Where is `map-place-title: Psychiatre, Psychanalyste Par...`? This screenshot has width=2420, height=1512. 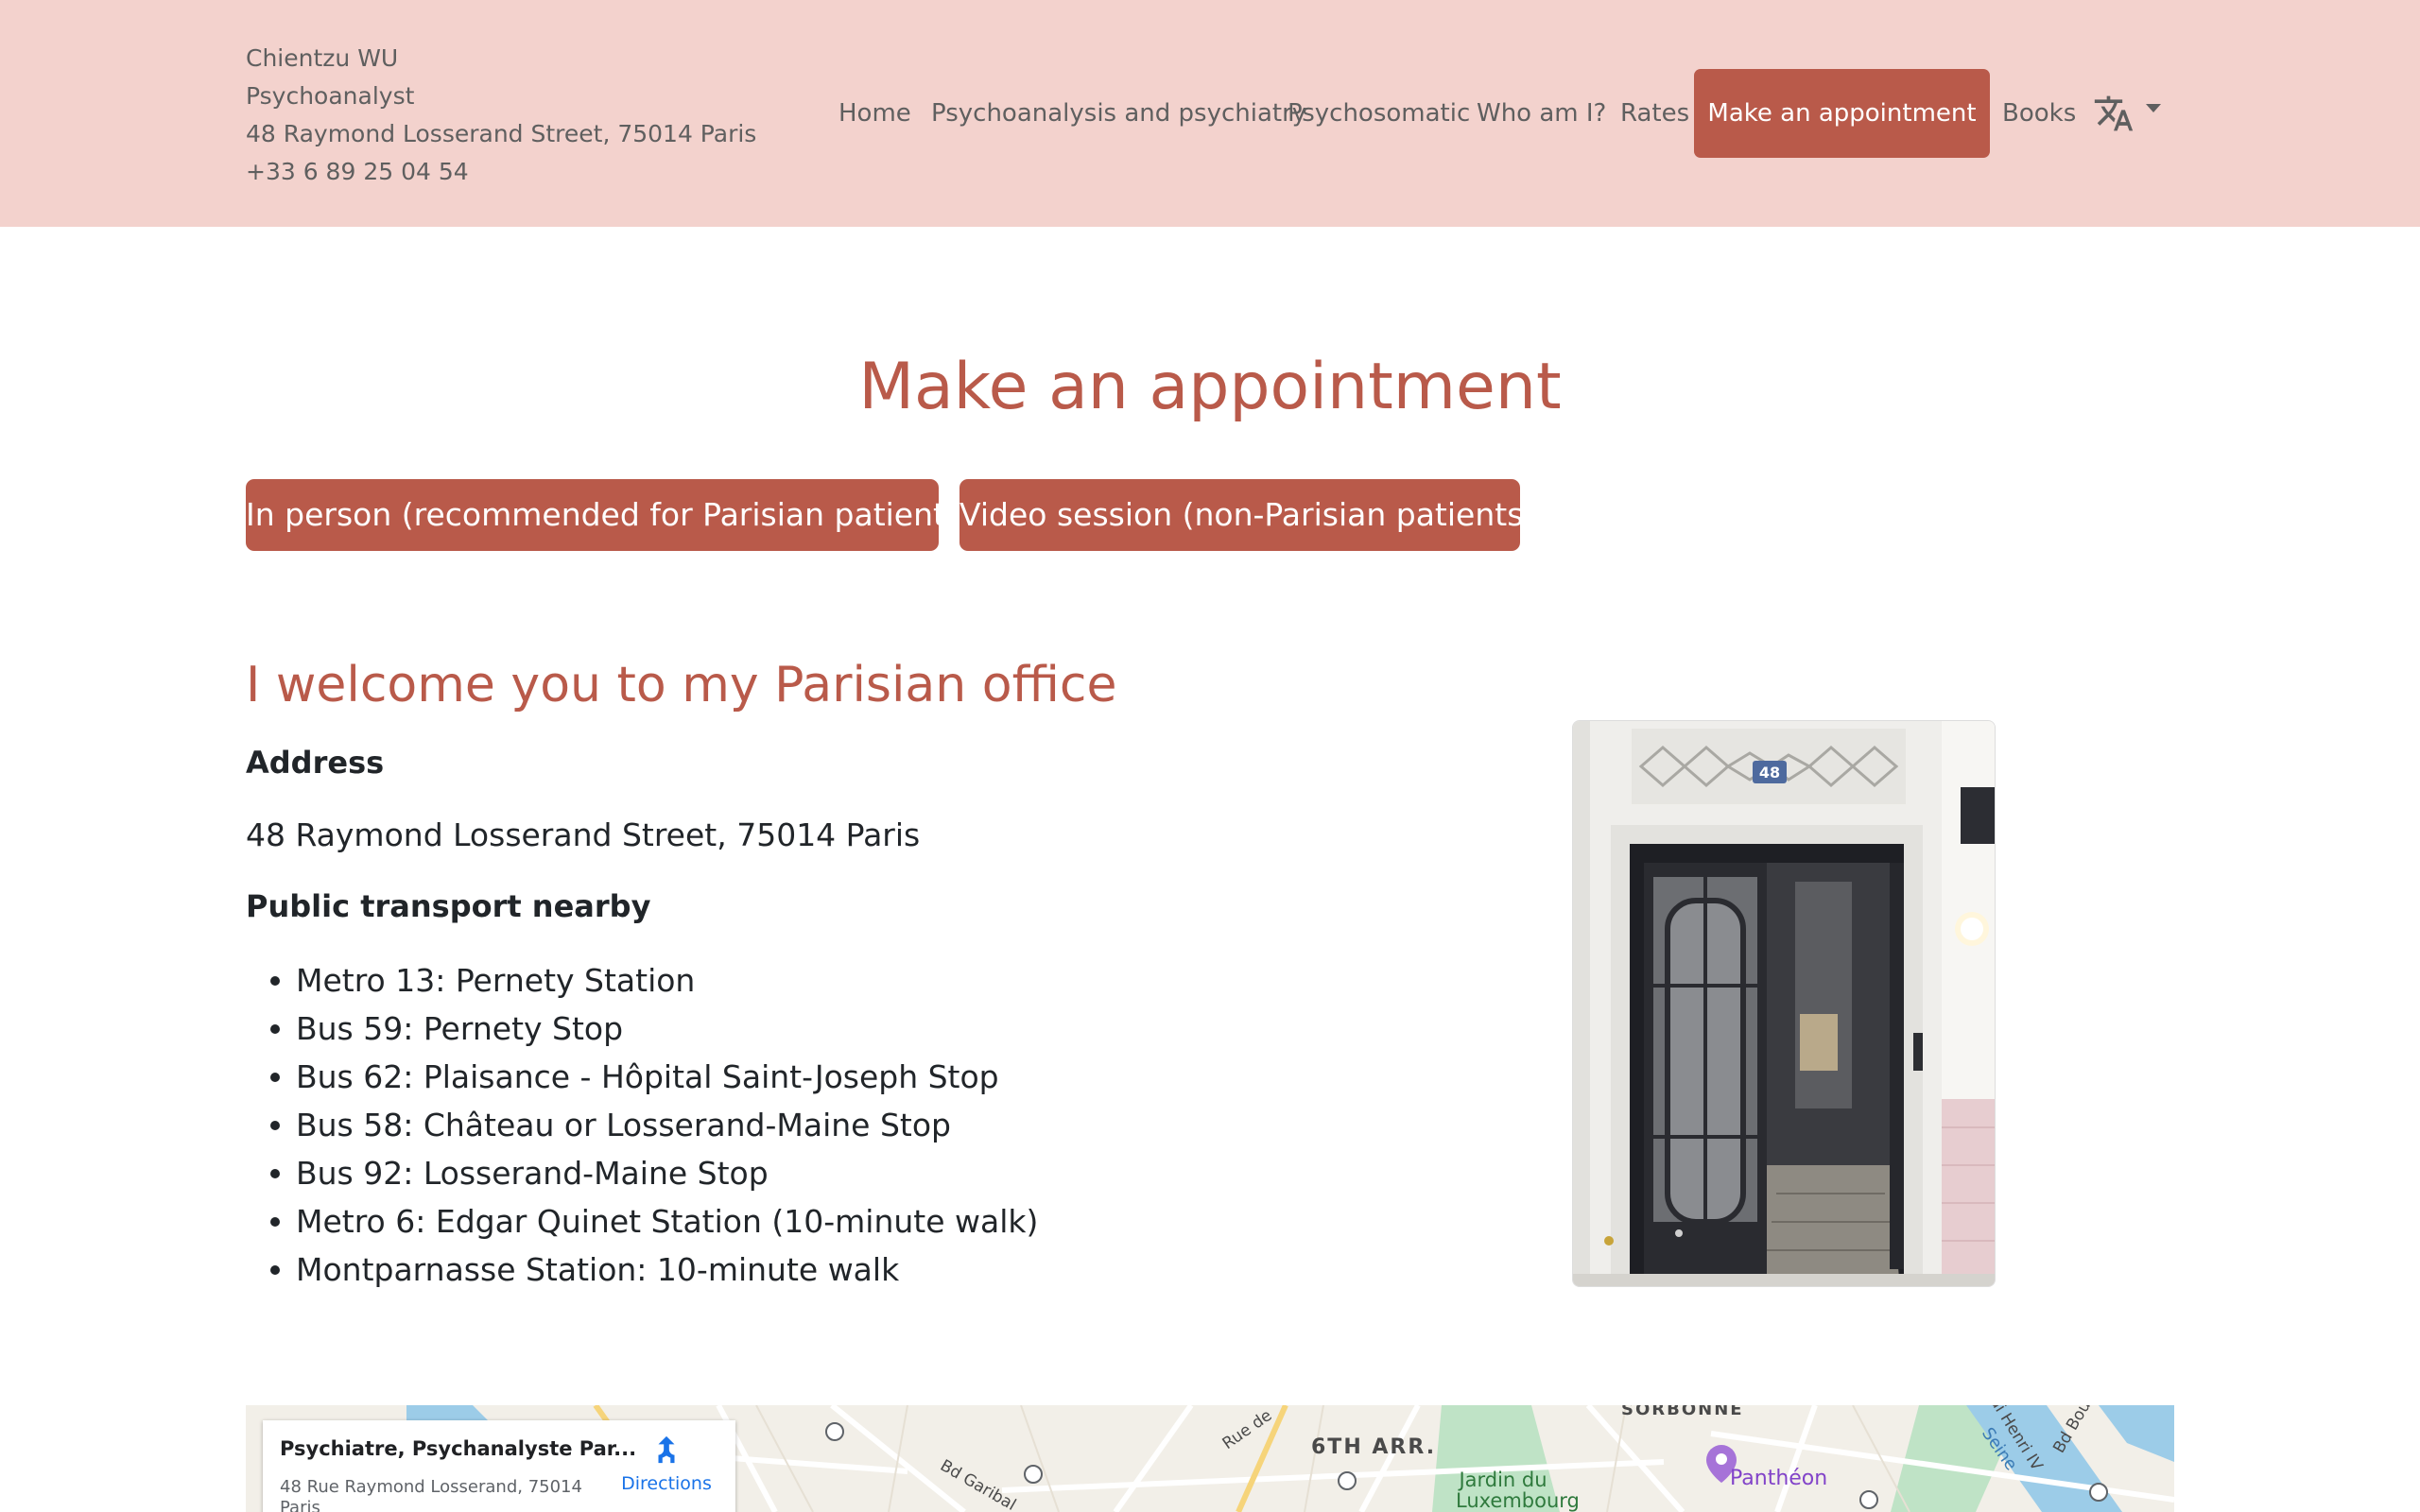
map-place-title: Psychiatre, Psychanalyste Par... is located at coordinates (458, 1448).